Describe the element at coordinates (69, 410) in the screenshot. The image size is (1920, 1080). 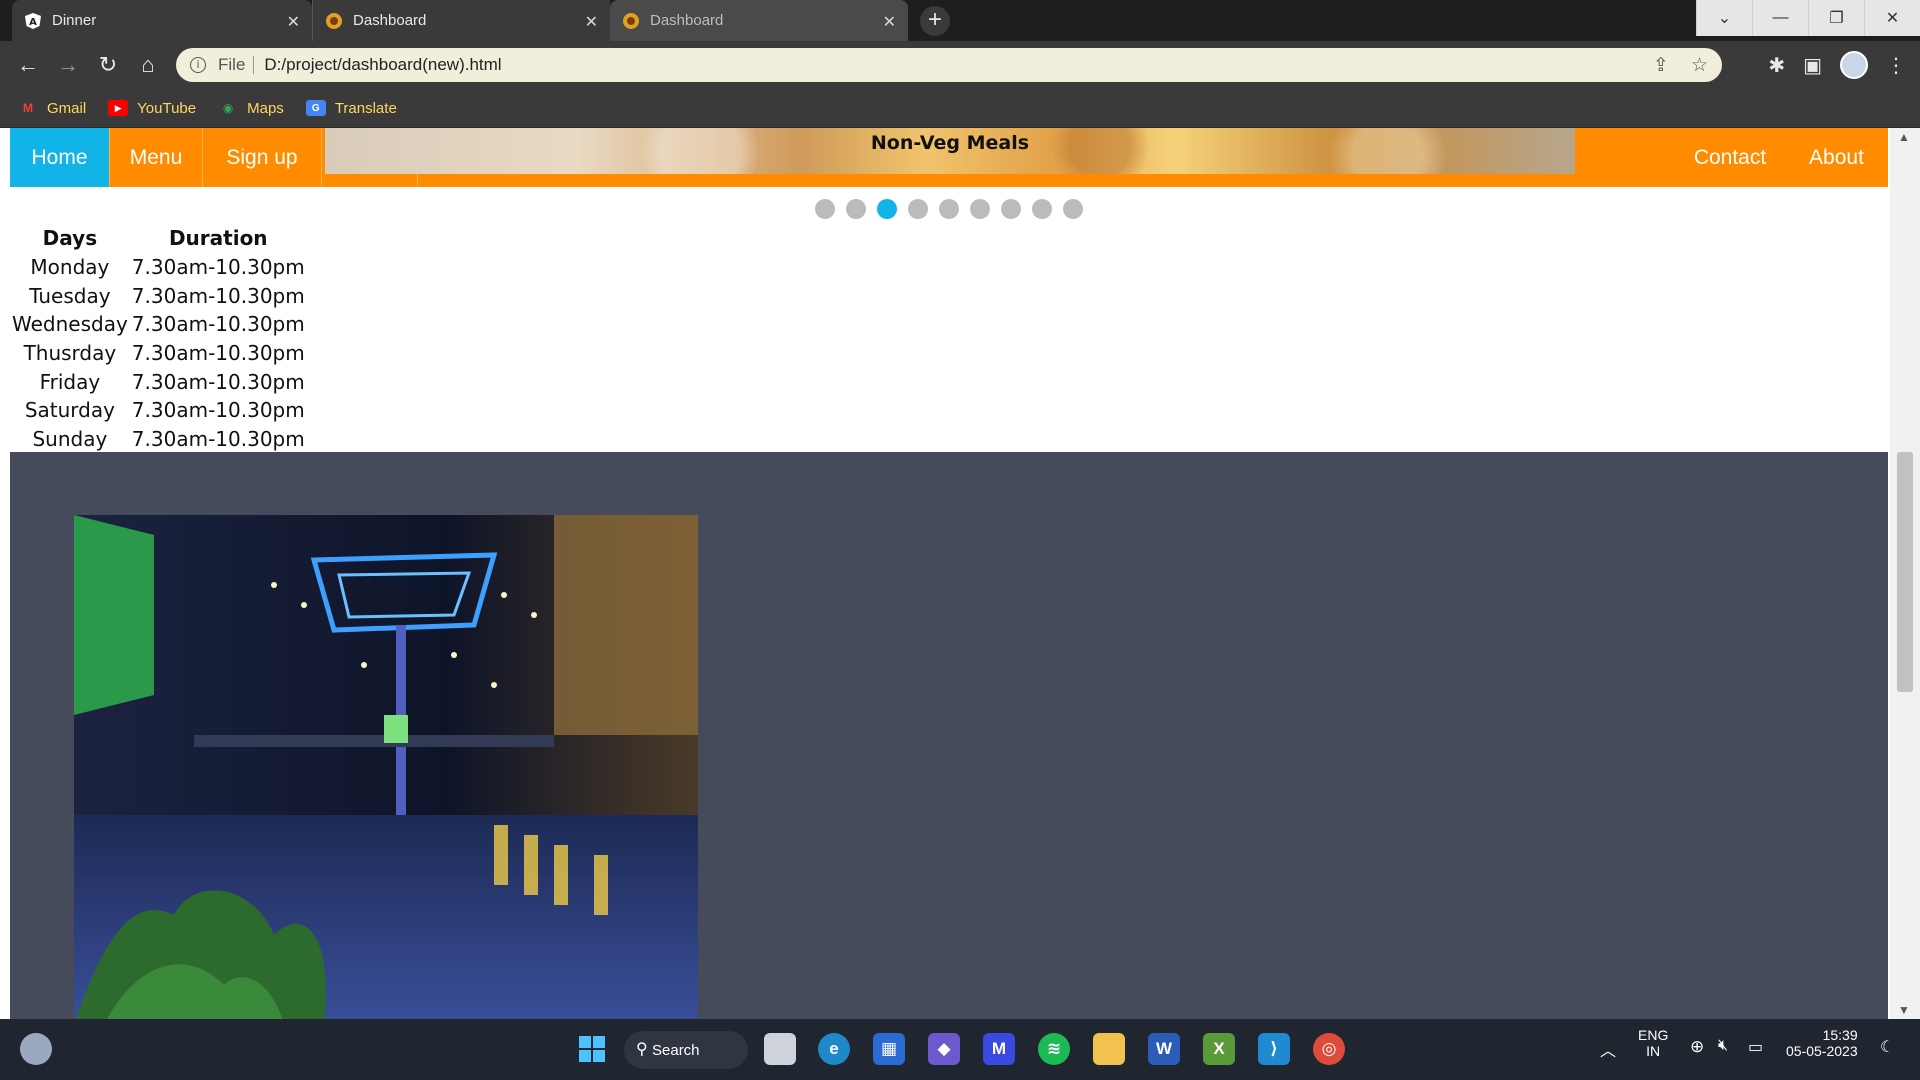
I see `day-cell: Saturday` at that location.